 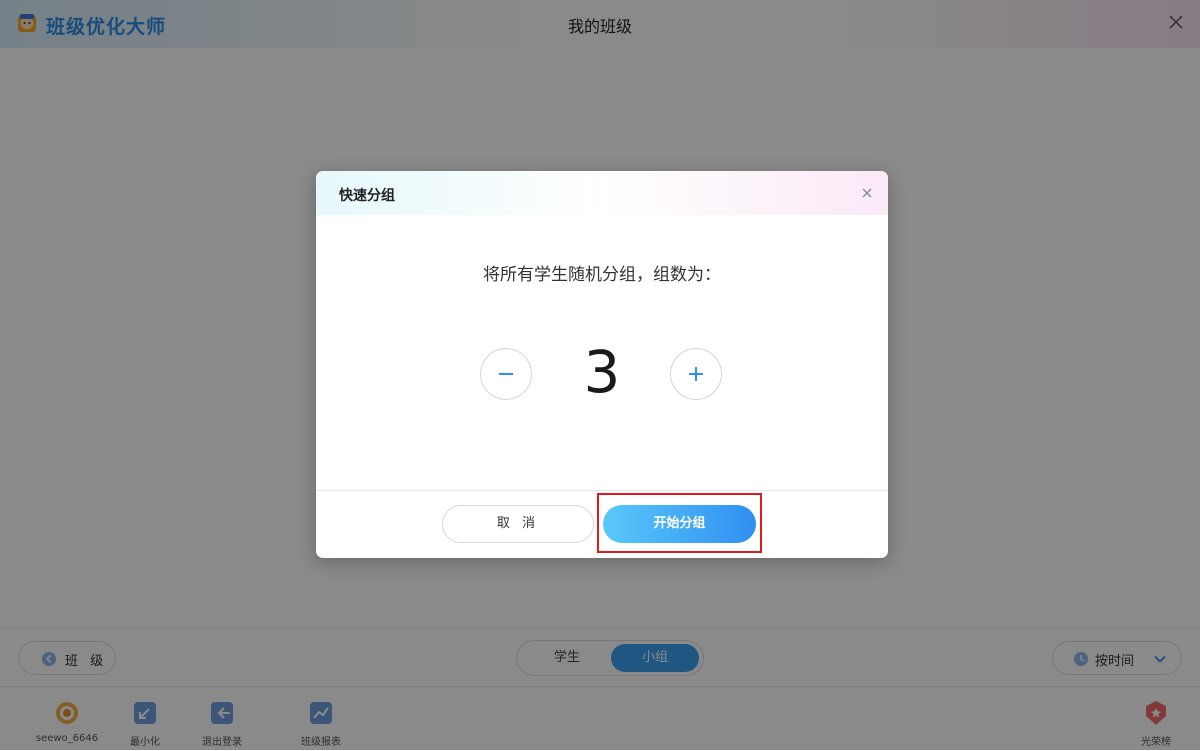 I want to click on group-count-value: 3, so click(x=602, y=372).